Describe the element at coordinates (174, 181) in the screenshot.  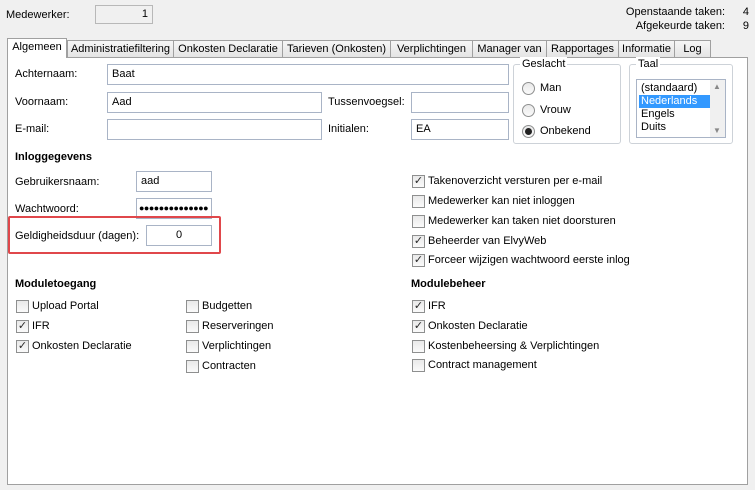
I see `gebruikersnaam-field: aad` at that location.